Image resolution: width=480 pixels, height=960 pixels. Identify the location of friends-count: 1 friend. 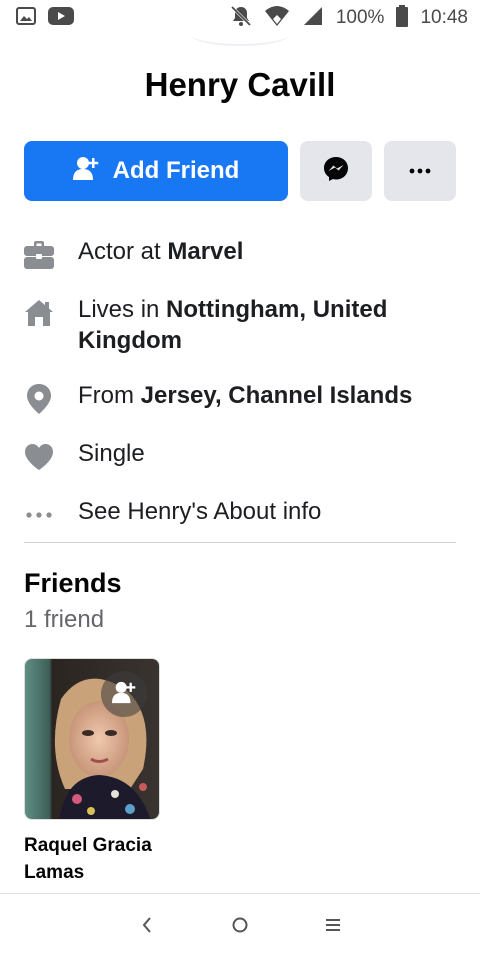
(64, 619).